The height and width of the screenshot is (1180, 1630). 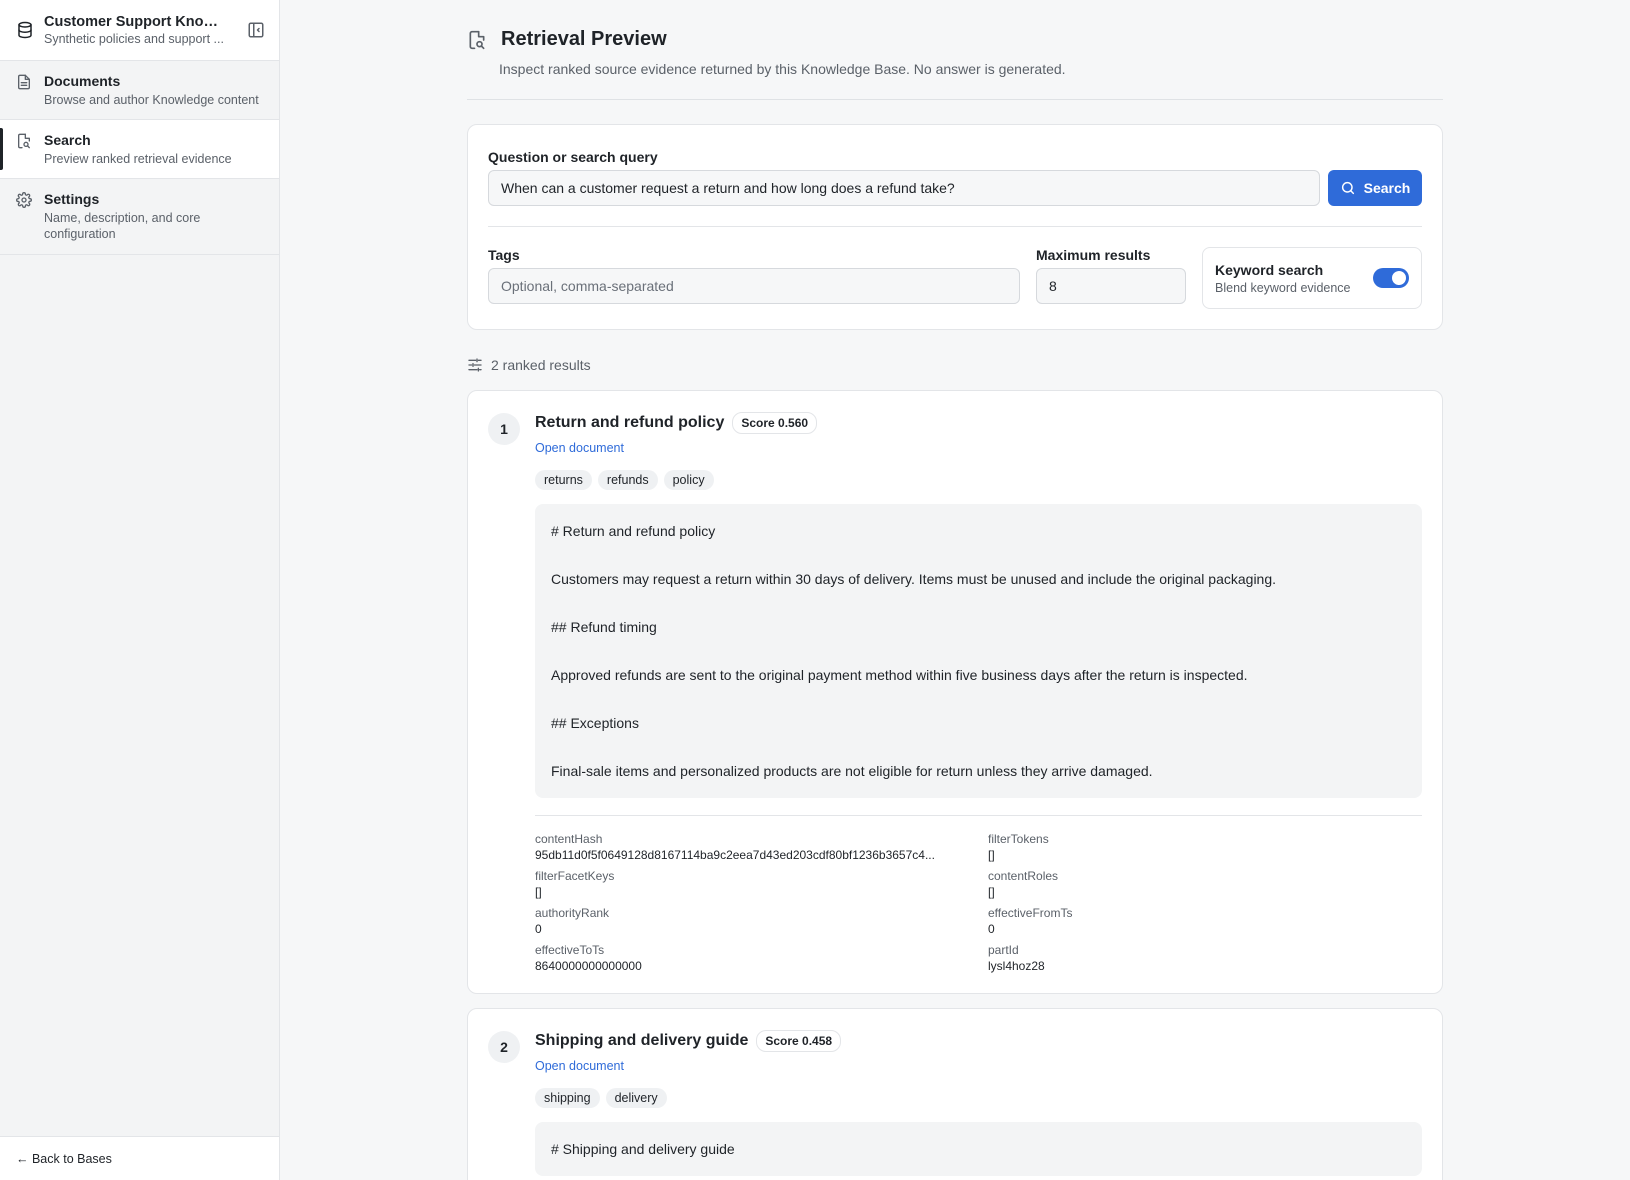 I want to click on tag-list: returns refunds policy, so click(x=978, y=480).